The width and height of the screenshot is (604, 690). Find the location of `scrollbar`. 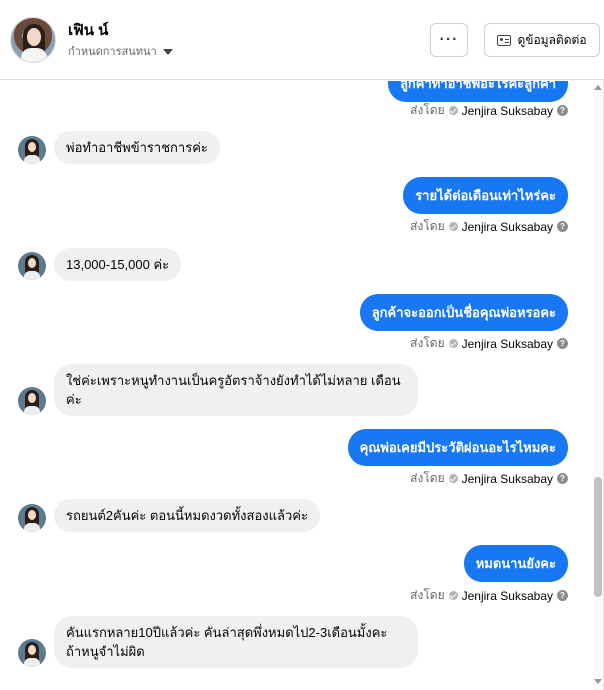

scrollbar is located at coordinates (598, 385).